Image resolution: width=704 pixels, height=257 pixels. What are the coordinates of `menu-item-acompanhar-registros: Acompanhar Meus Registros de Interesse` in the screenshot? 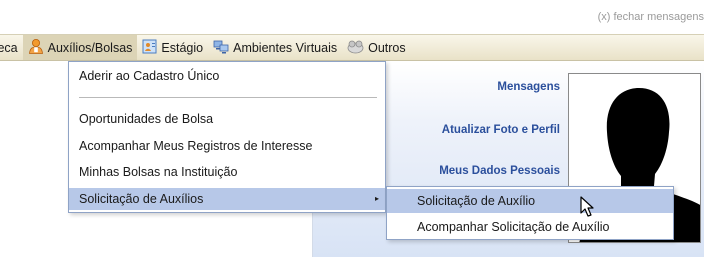 It's located at (227, 146).